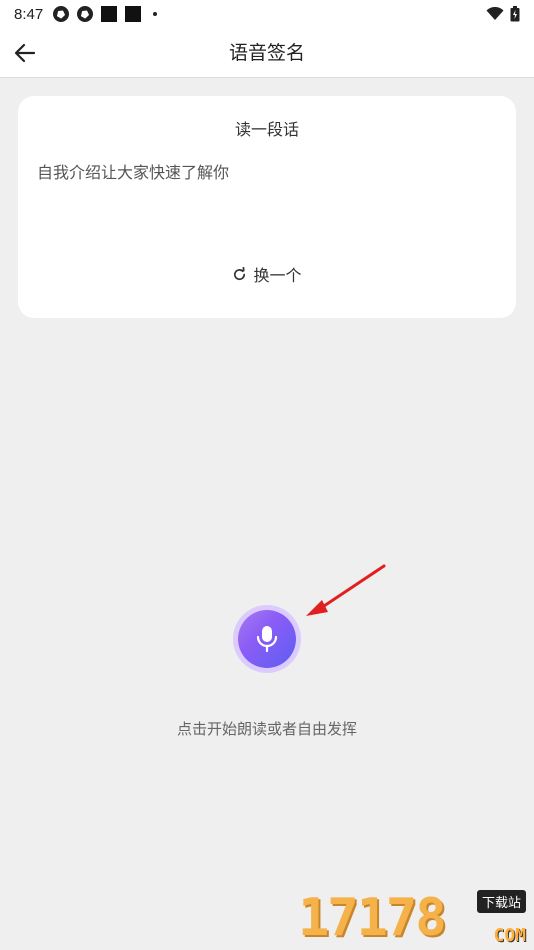  I want to click on app-header: 语音签名, so click(267, 53).